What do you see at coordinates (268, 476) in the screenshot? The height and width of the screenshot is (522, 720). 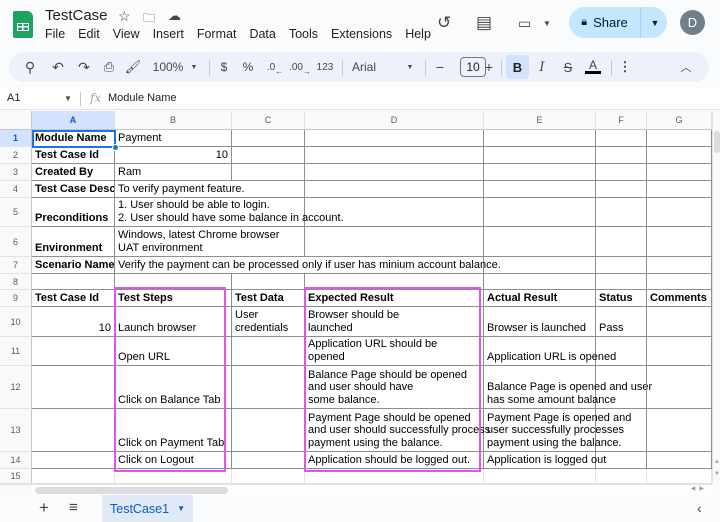 I see `cell-c15` at bounding box center [268, 476].